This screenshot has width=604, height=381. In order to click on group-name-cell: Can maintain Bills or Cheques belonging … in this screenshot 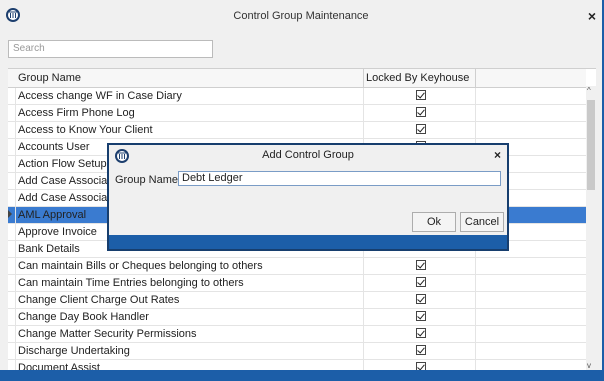, I will do `click(140, 266)`.